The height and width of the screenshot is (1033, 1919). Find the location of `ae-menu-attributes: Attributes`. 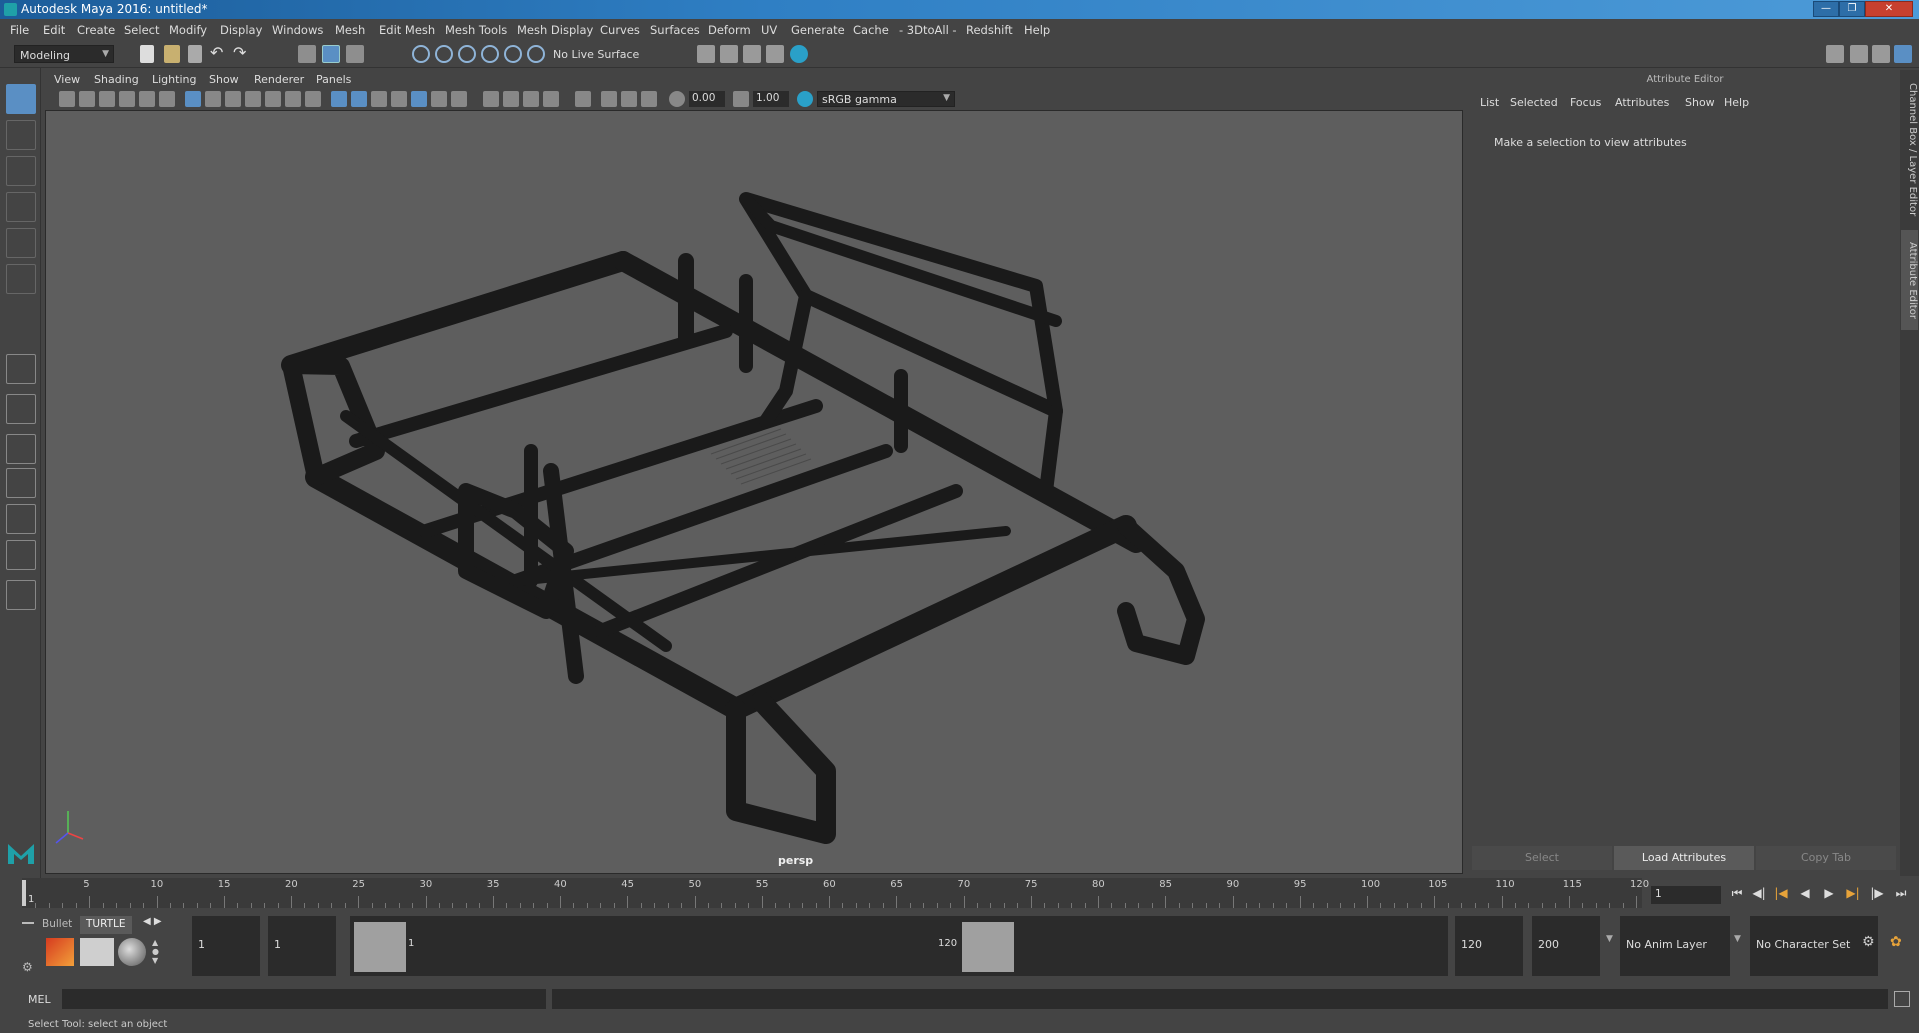

ae-menu-attributes: Attributes is located at coordinates (1642, 102).